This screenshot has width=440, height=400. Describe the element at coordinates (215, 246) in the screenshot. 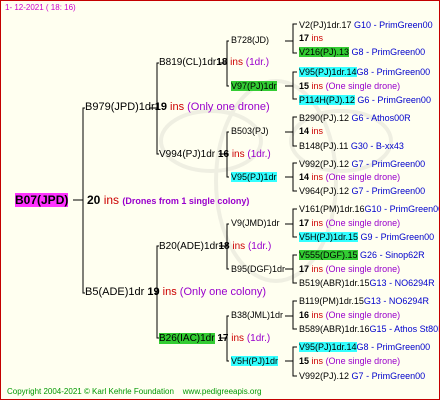

I see `gen2-queen: B20(ADE)1dr18 ins (1dr.)` at that location.